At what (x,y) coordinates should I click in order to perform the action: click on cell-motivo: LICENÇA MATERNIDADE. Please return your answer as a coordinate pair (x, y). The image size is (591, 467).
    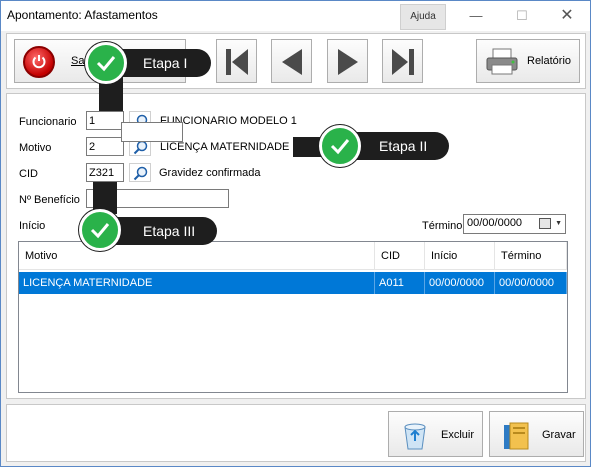
    Looking at the image, I should click on (197, 283).